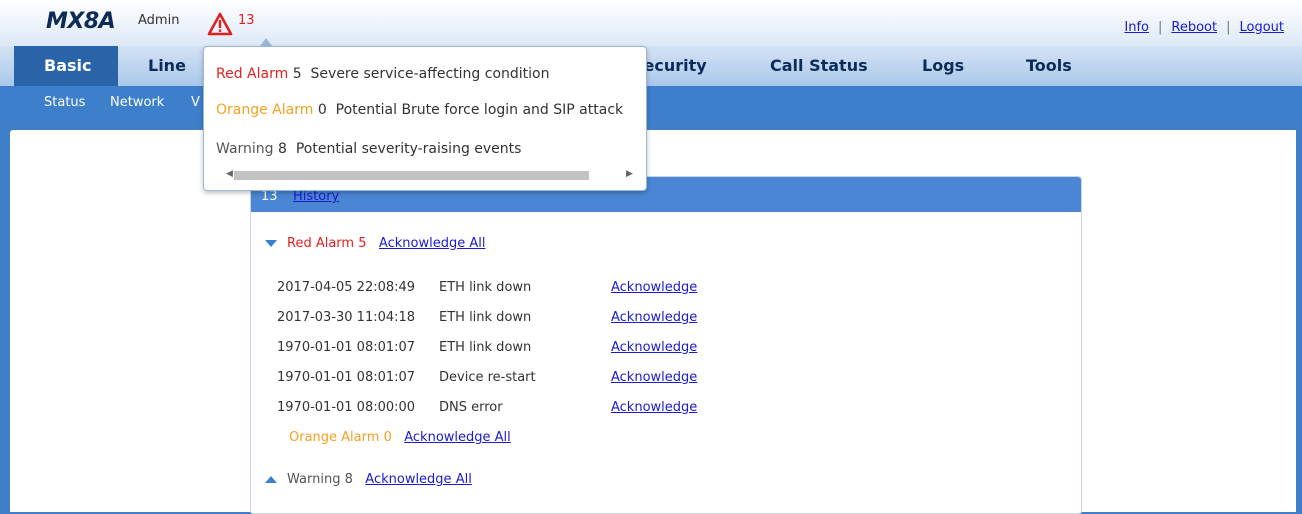 The image size is (1302, 514). I want to click on logout-link: Logout, so click(1261, 27).